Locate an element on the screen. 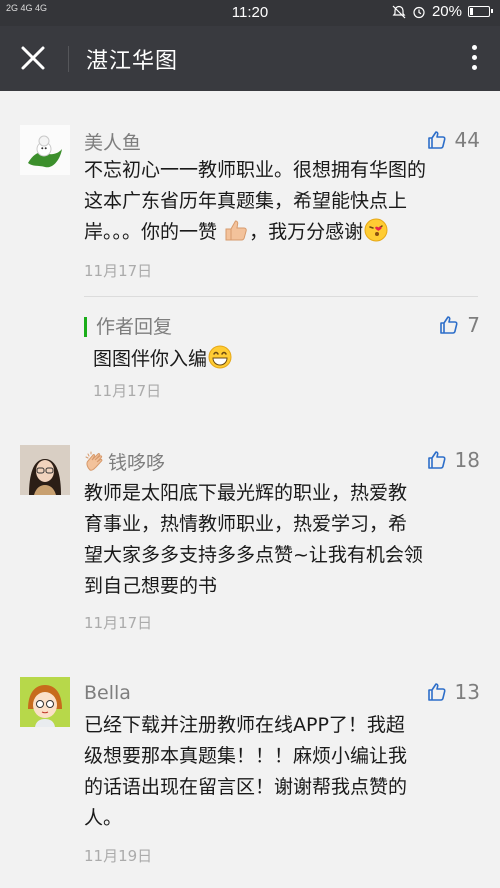 This screenshot has height=888, width=500. close-icon is located at coordinates (33, 58).